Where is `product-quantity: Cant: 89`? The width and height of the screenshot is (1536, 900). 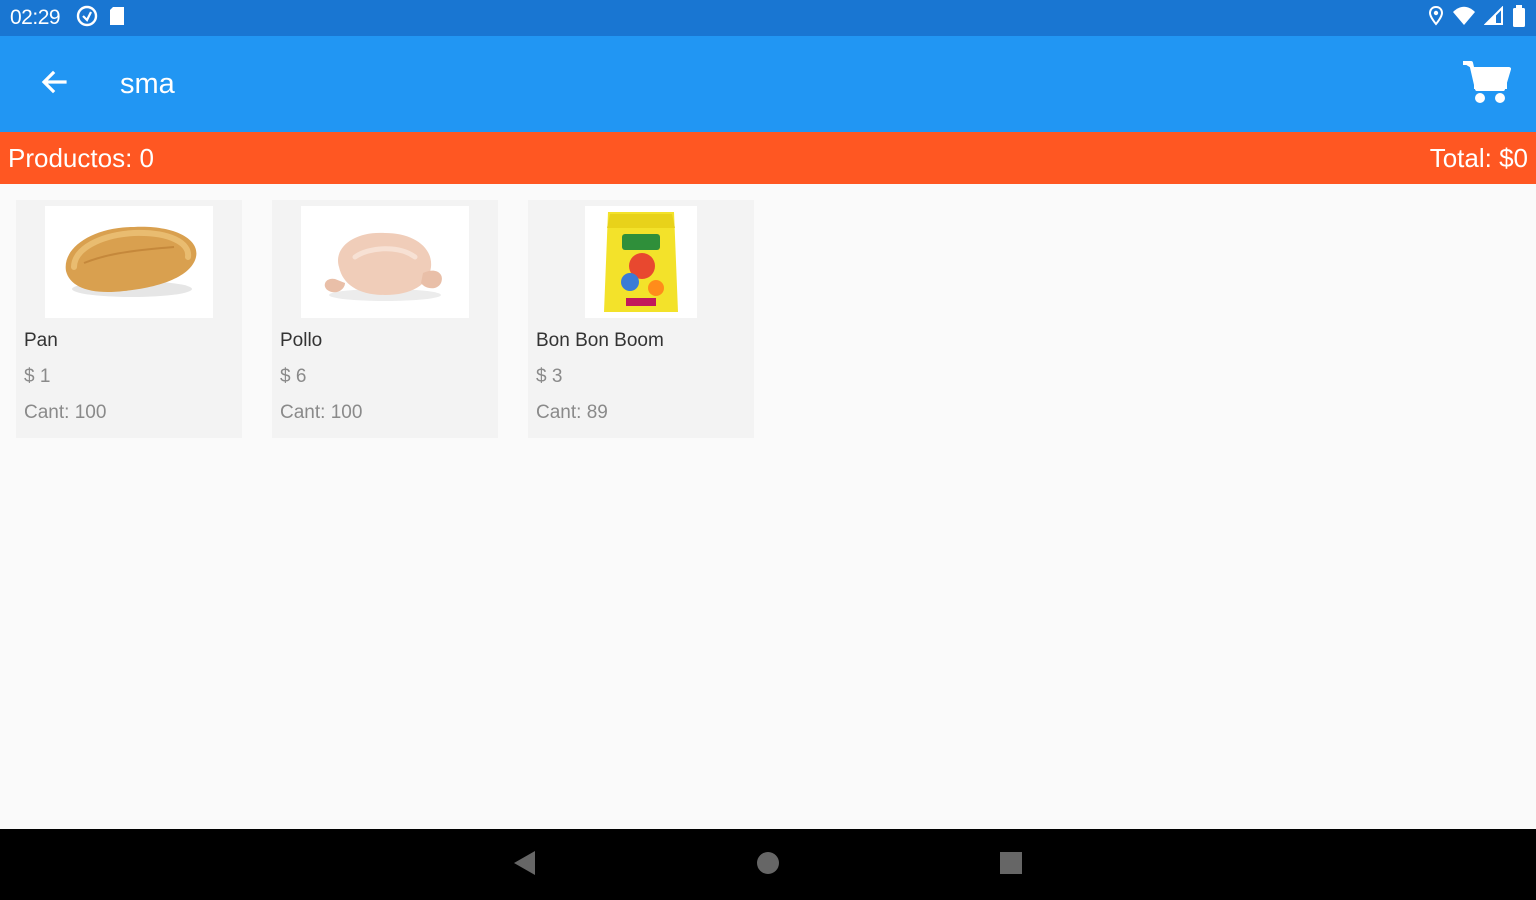 product-quantity: Cant: 89 is located at coordinates (572, 412).